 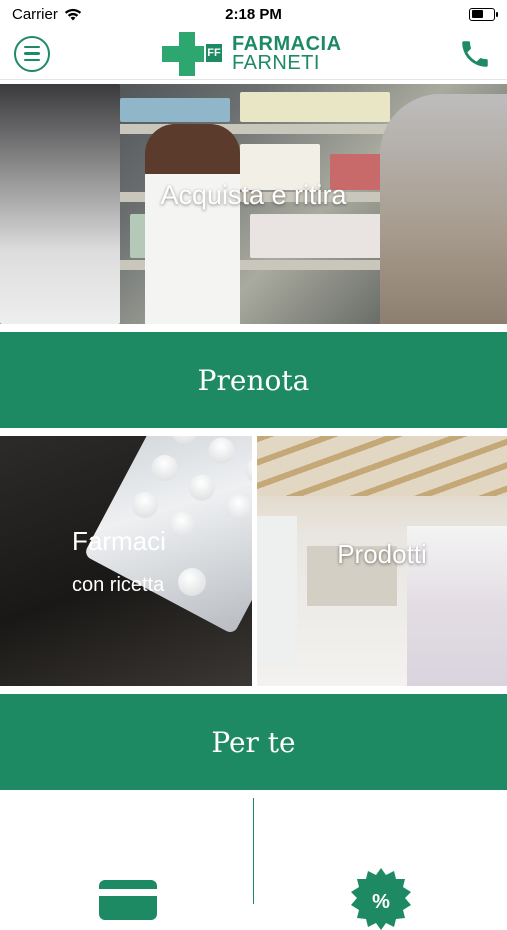 What do you see at coordinates (253, 14) in the screenshot?
I see `status-bar: Carrier 2:18 PM` at bounding box center [253, 14].